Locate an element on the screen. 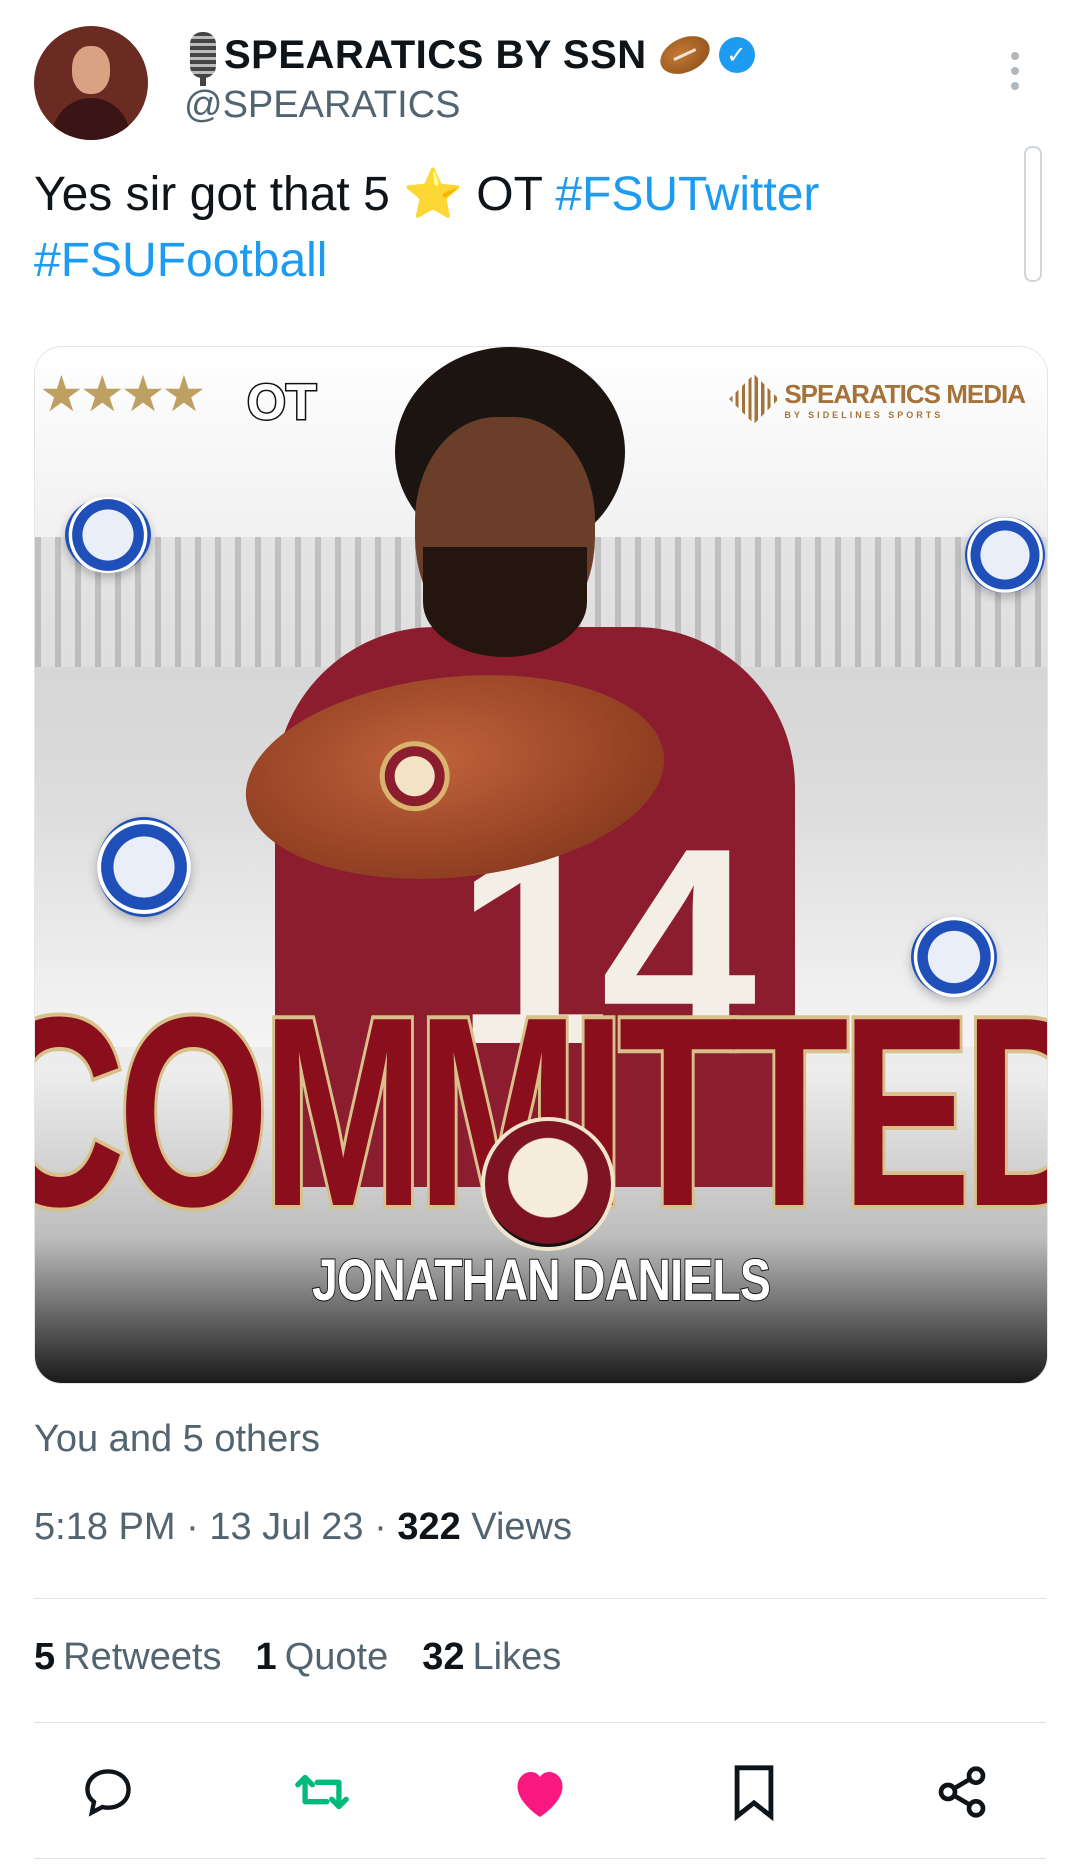 This screenshot has width=1080, height=1874. likes-count: 32 is located at coordinates (443, 1657).